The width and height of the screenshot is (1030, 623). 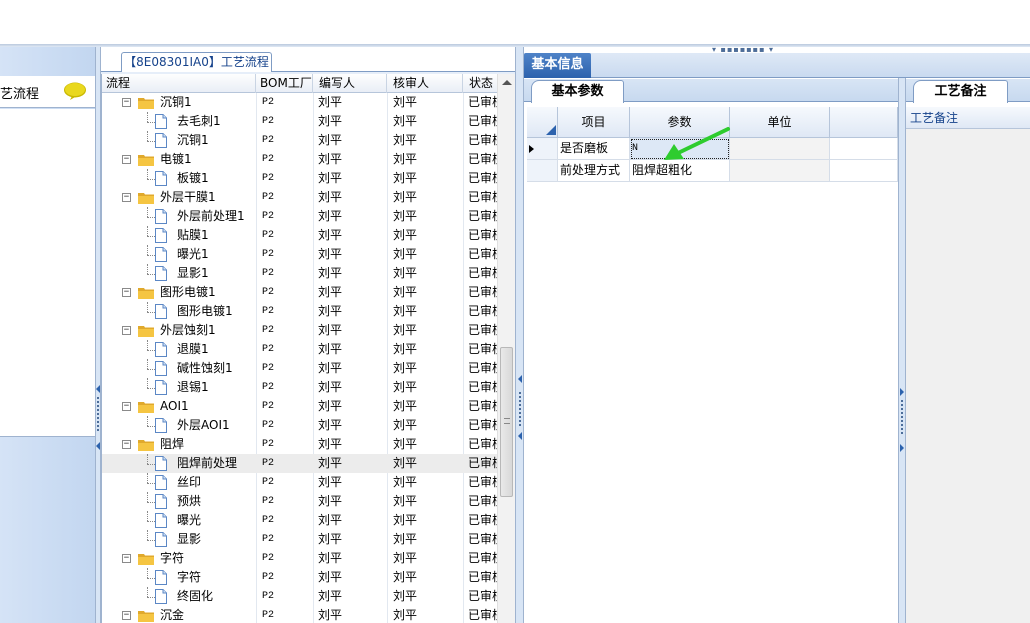 I want to click on tree-row: − 沉铜1 P2 刘平 刘平 已审核, so click(x=300, y=102).